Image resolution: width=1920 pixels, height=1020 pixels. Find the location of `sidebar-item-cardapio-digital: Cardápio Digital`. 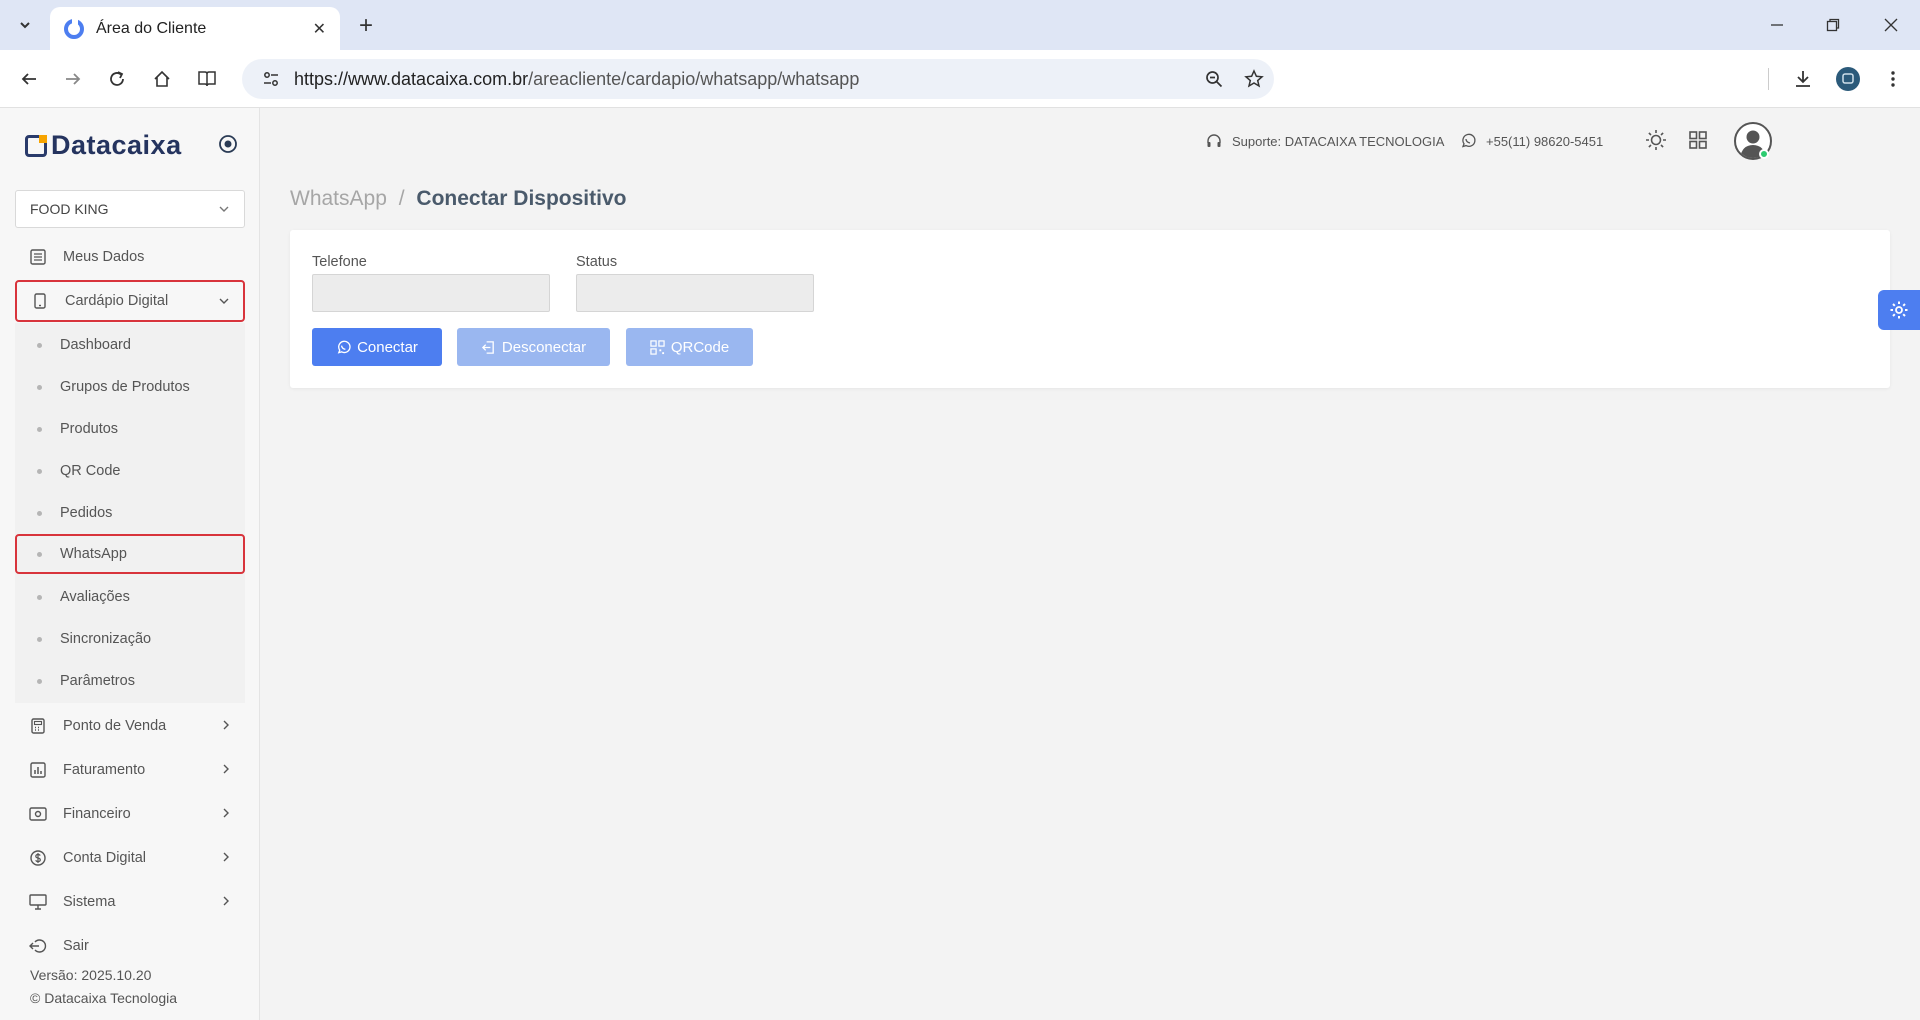

sidebar-item-cardapio-digital: Cardápio Digital is located at coordinates (130, 301).